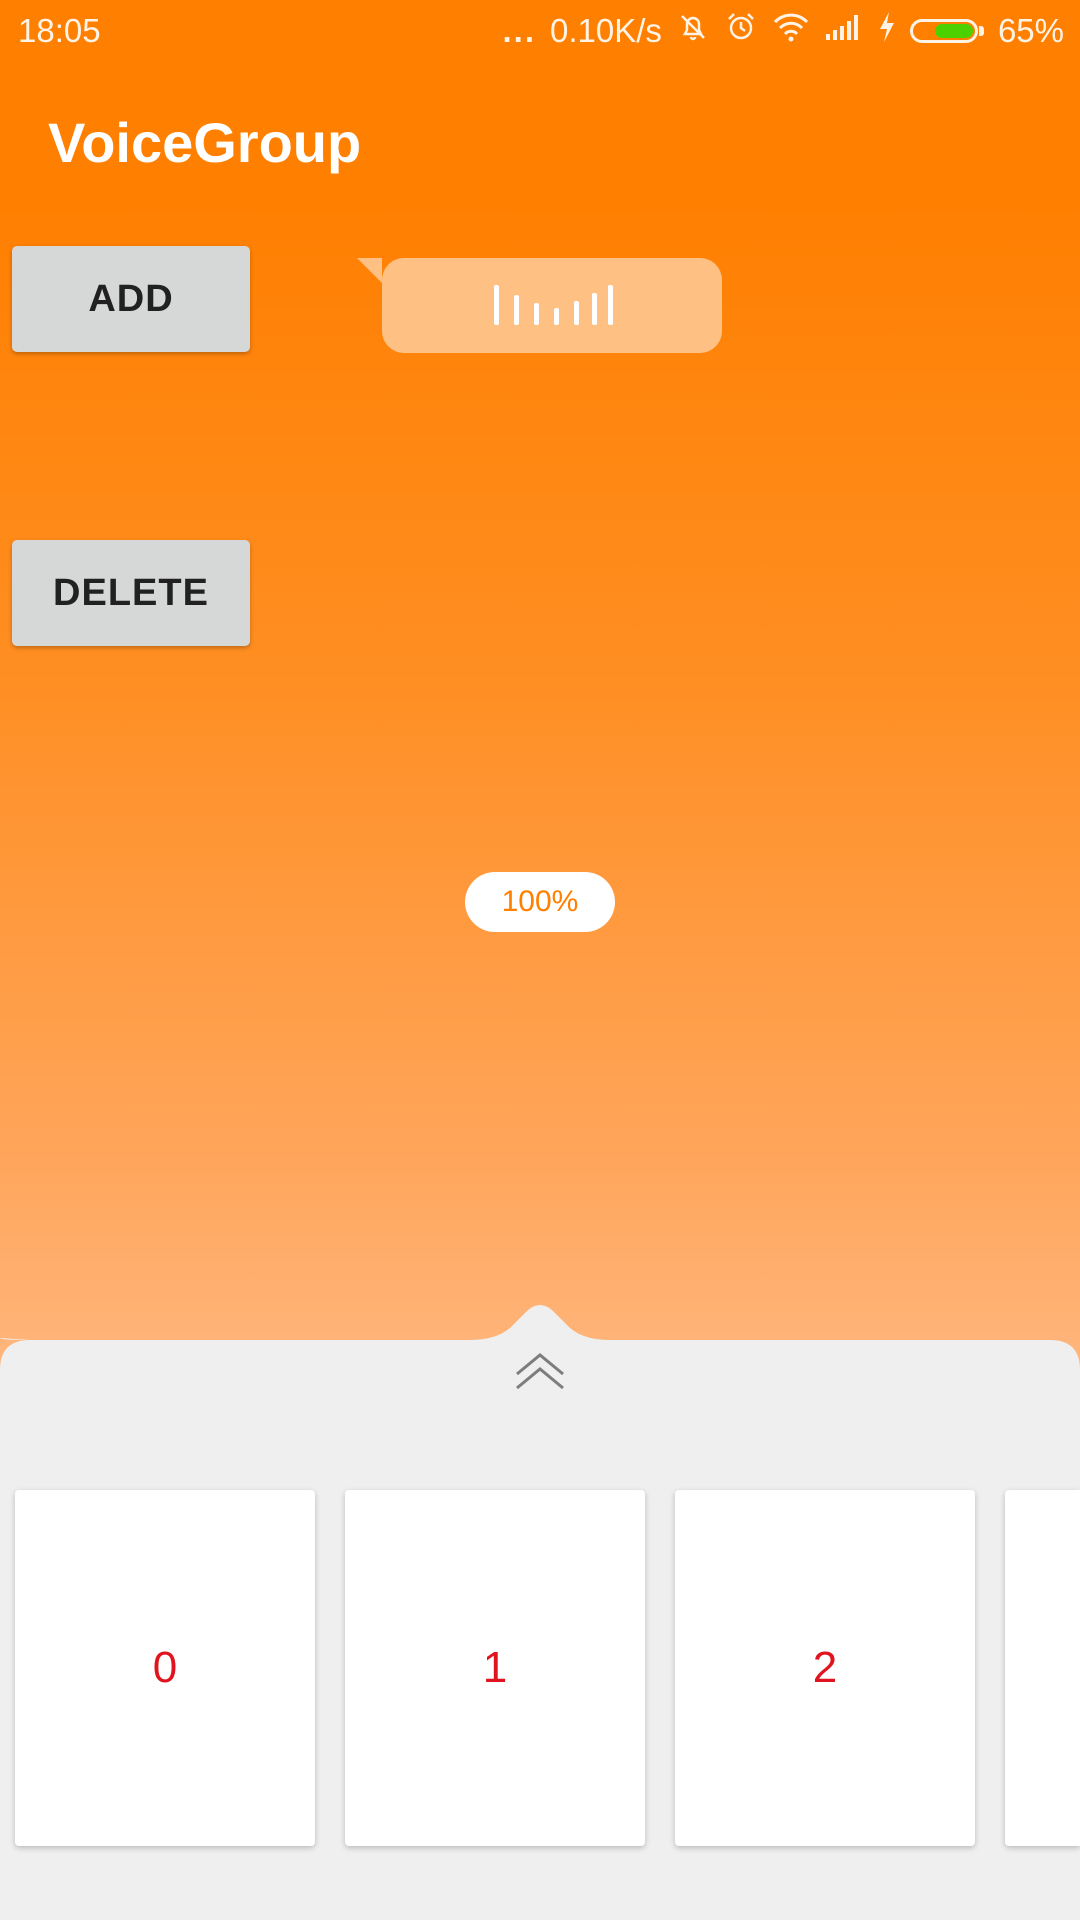 This screenshot has height=1920, width=1080. I want to click on chevron-up-double-icon, so click(540, 1372).